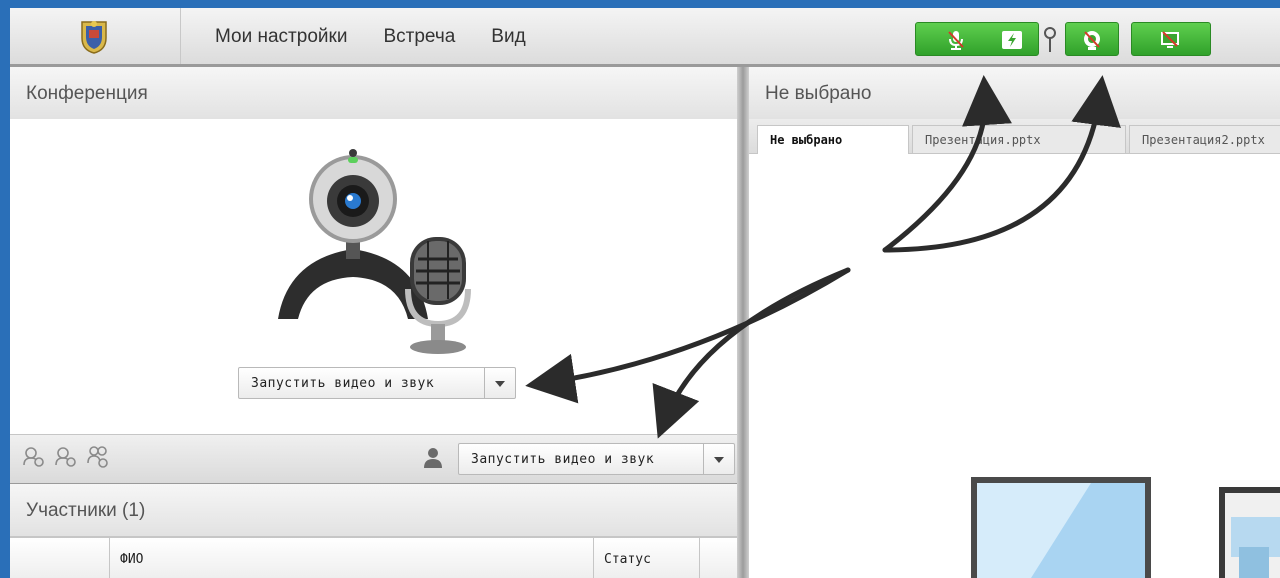 The image size is (1280, 578). I want to click on user-settings-icon, so click(34, 457).